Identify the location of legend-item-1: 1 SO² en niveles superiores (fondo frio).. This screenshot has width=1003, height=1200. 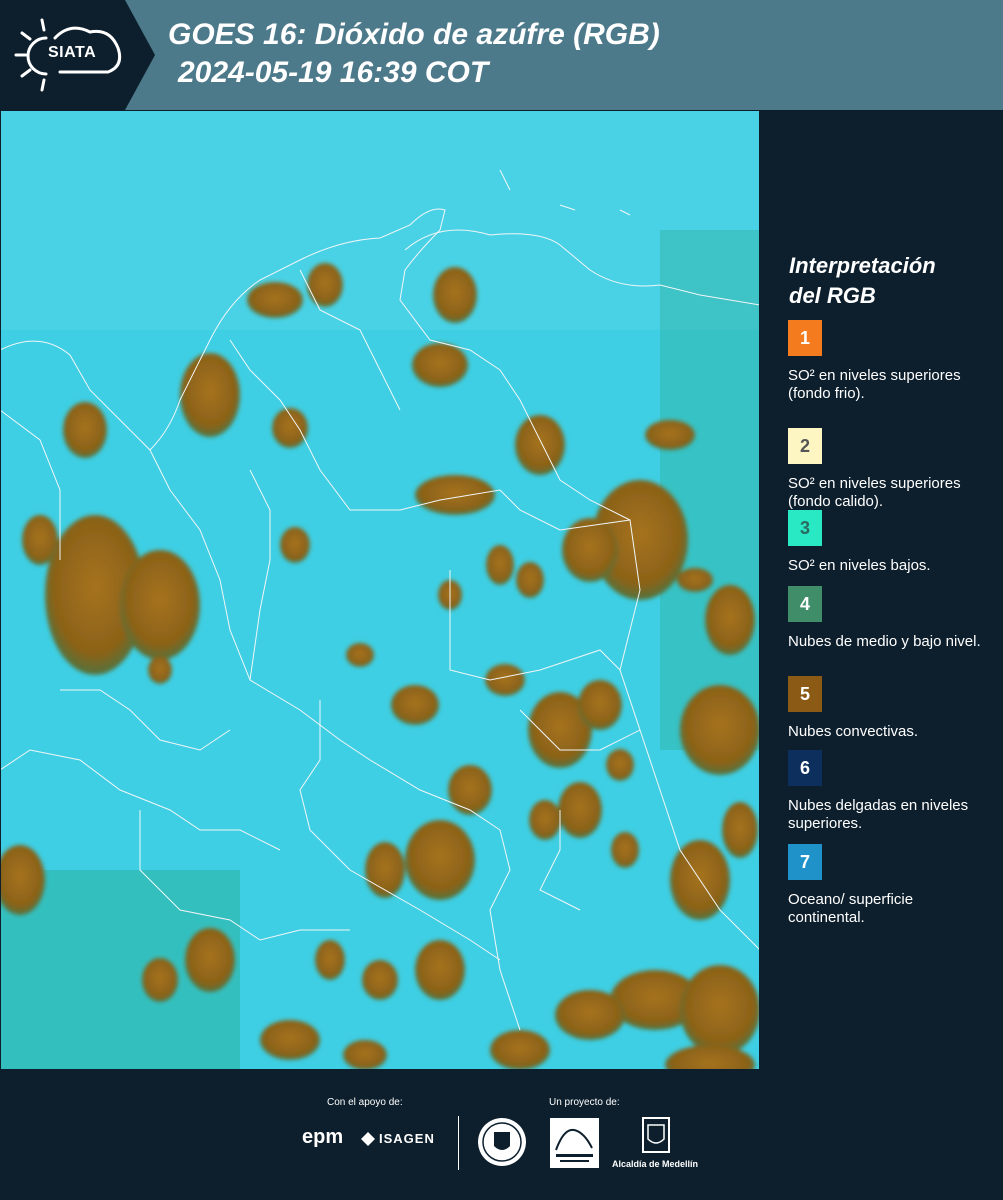
(890, 361).